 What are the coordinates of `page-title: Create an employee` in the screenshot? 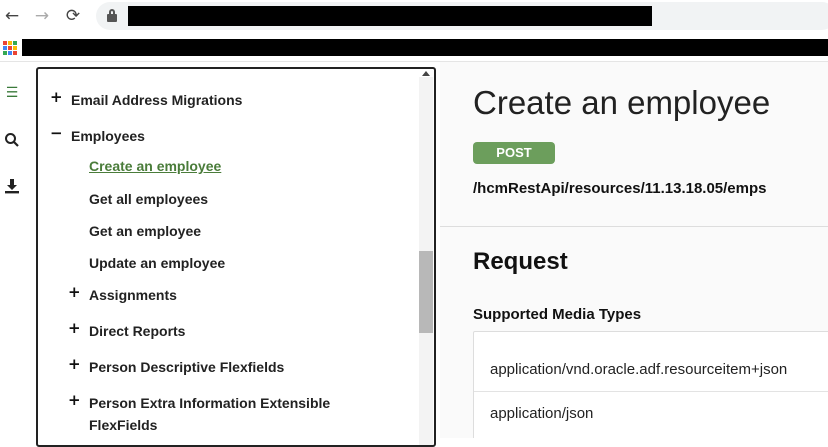 It's located at (622, 102).